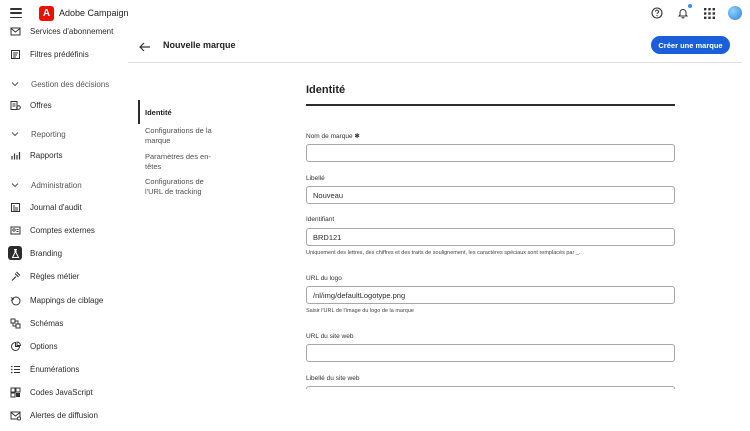 The image size is (750, 431). Describe the element at coordinates (47, 323) in the screenshot. I see `sidebar-item-label: Schémas` at that location.